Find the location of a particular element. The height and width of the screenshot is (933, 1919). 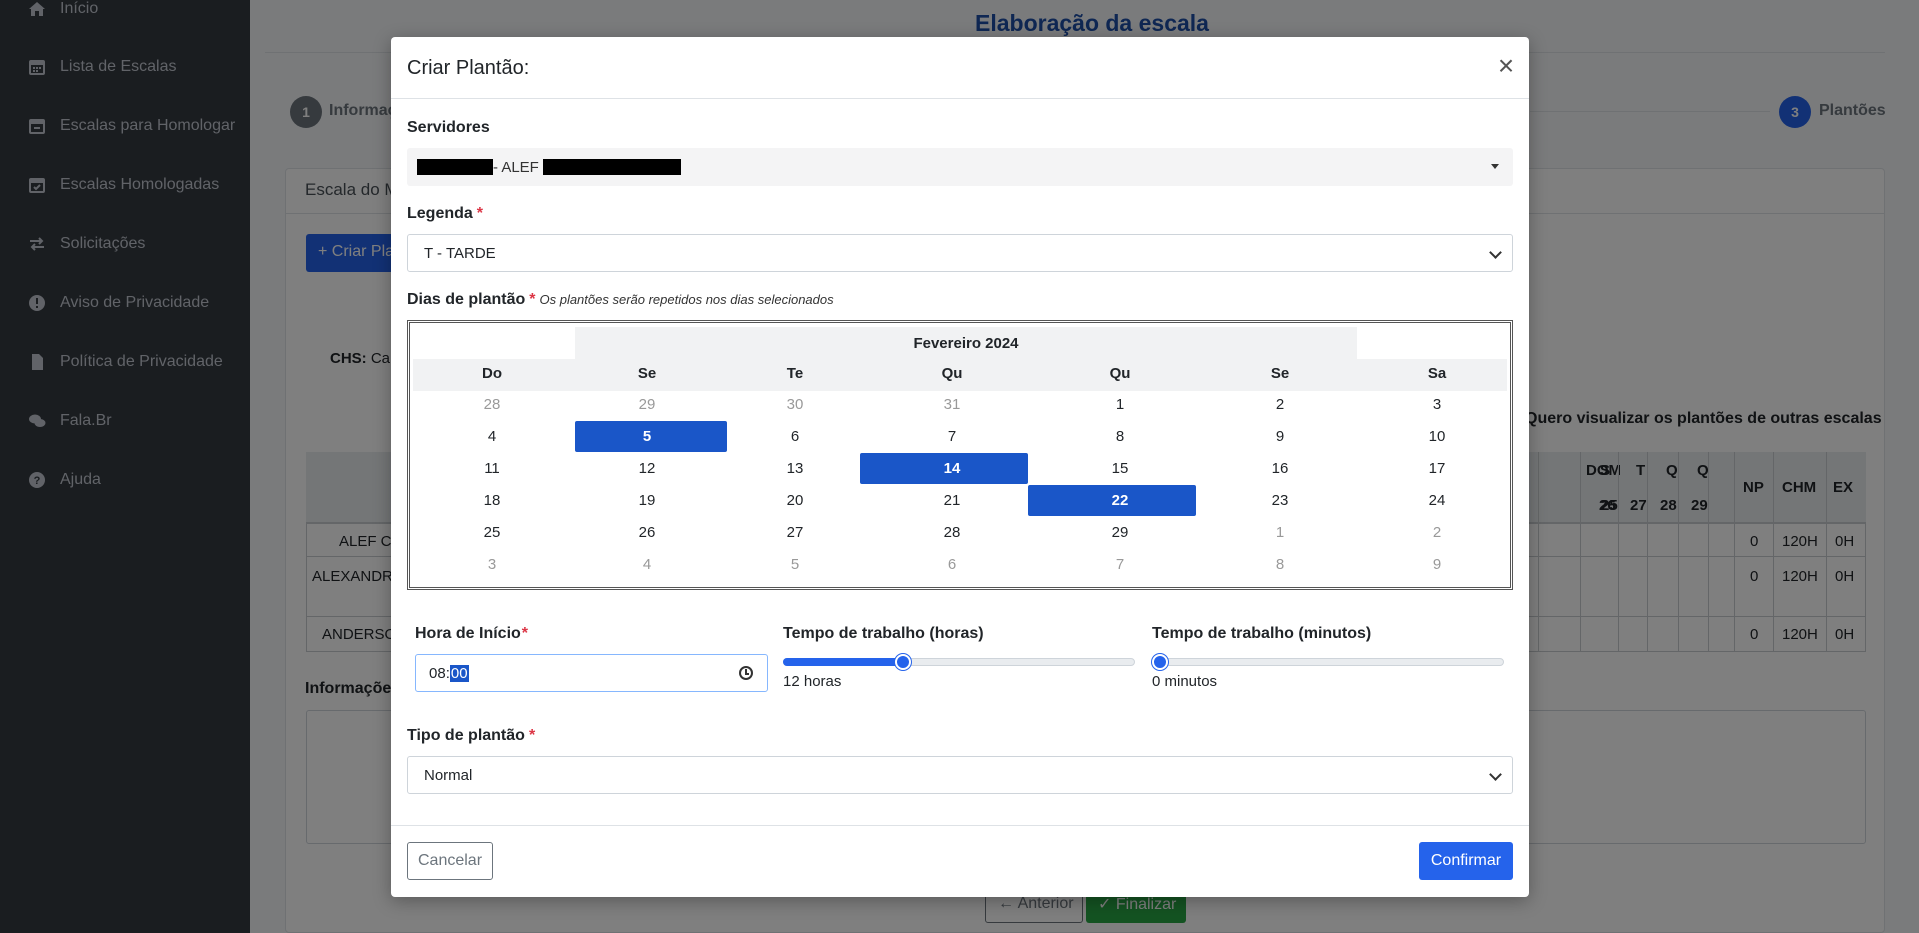

start-time-label: Hora de Início* is located at coordinates (471, 634).